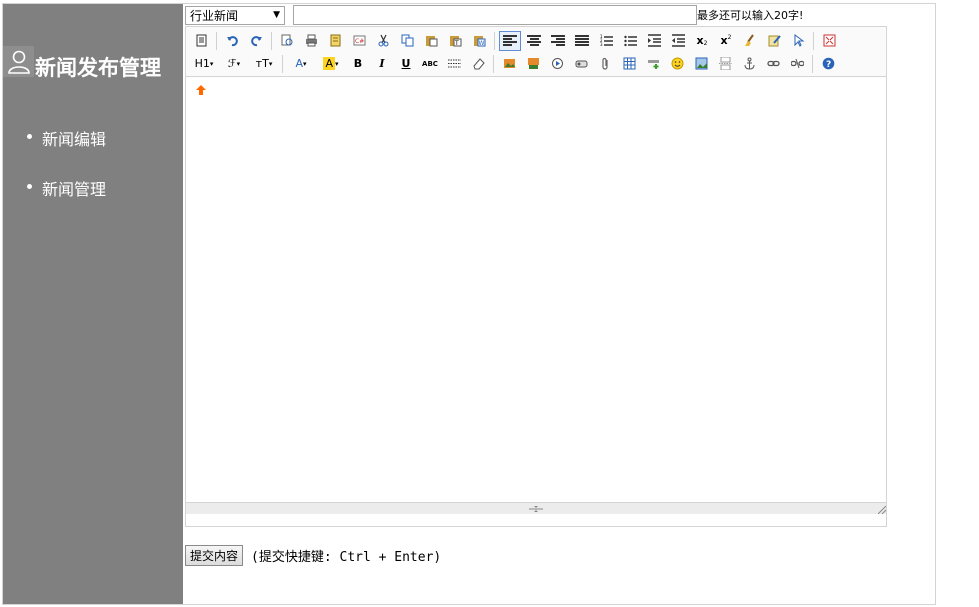  Describe the element at coordinates (750, 15) in the screenshot. I see `char-counter: 最多还可以输入20字!` at that location.